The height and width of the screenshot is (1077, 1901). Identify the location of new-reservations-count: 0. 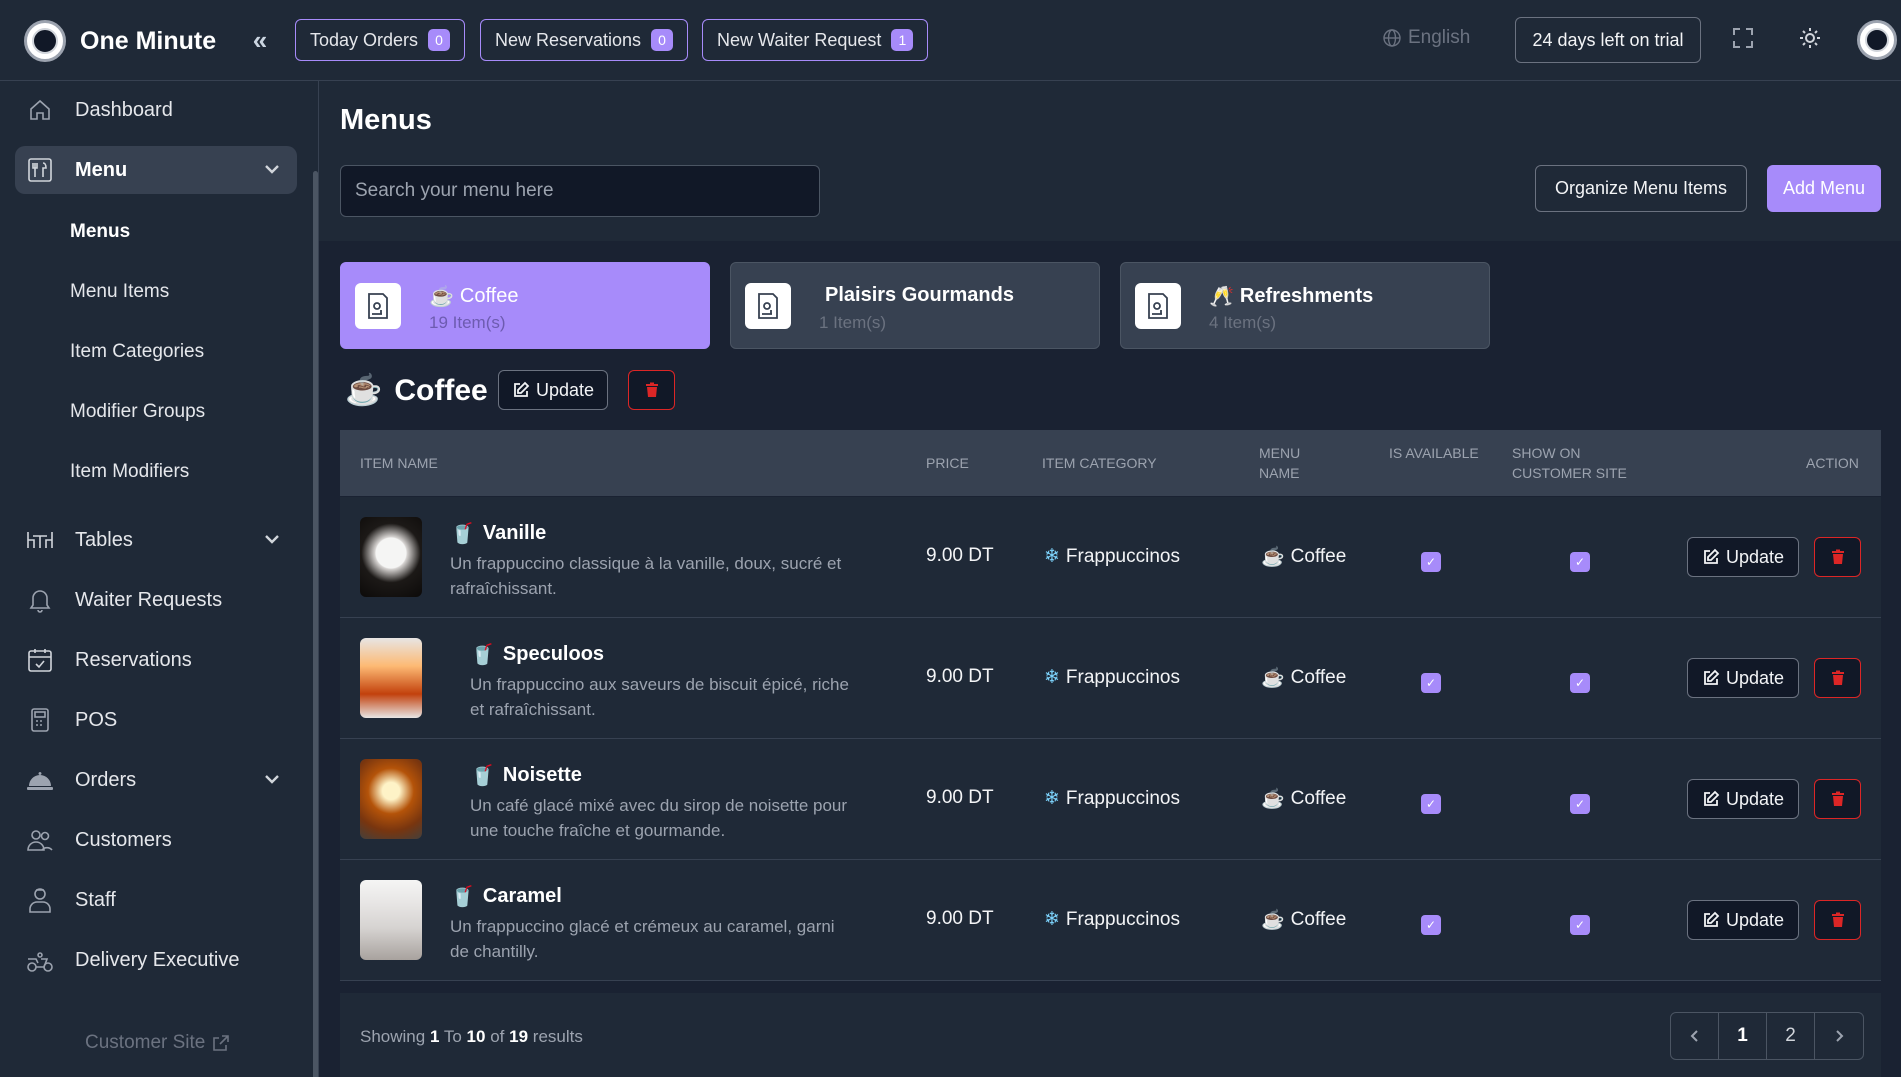
(662, 40).